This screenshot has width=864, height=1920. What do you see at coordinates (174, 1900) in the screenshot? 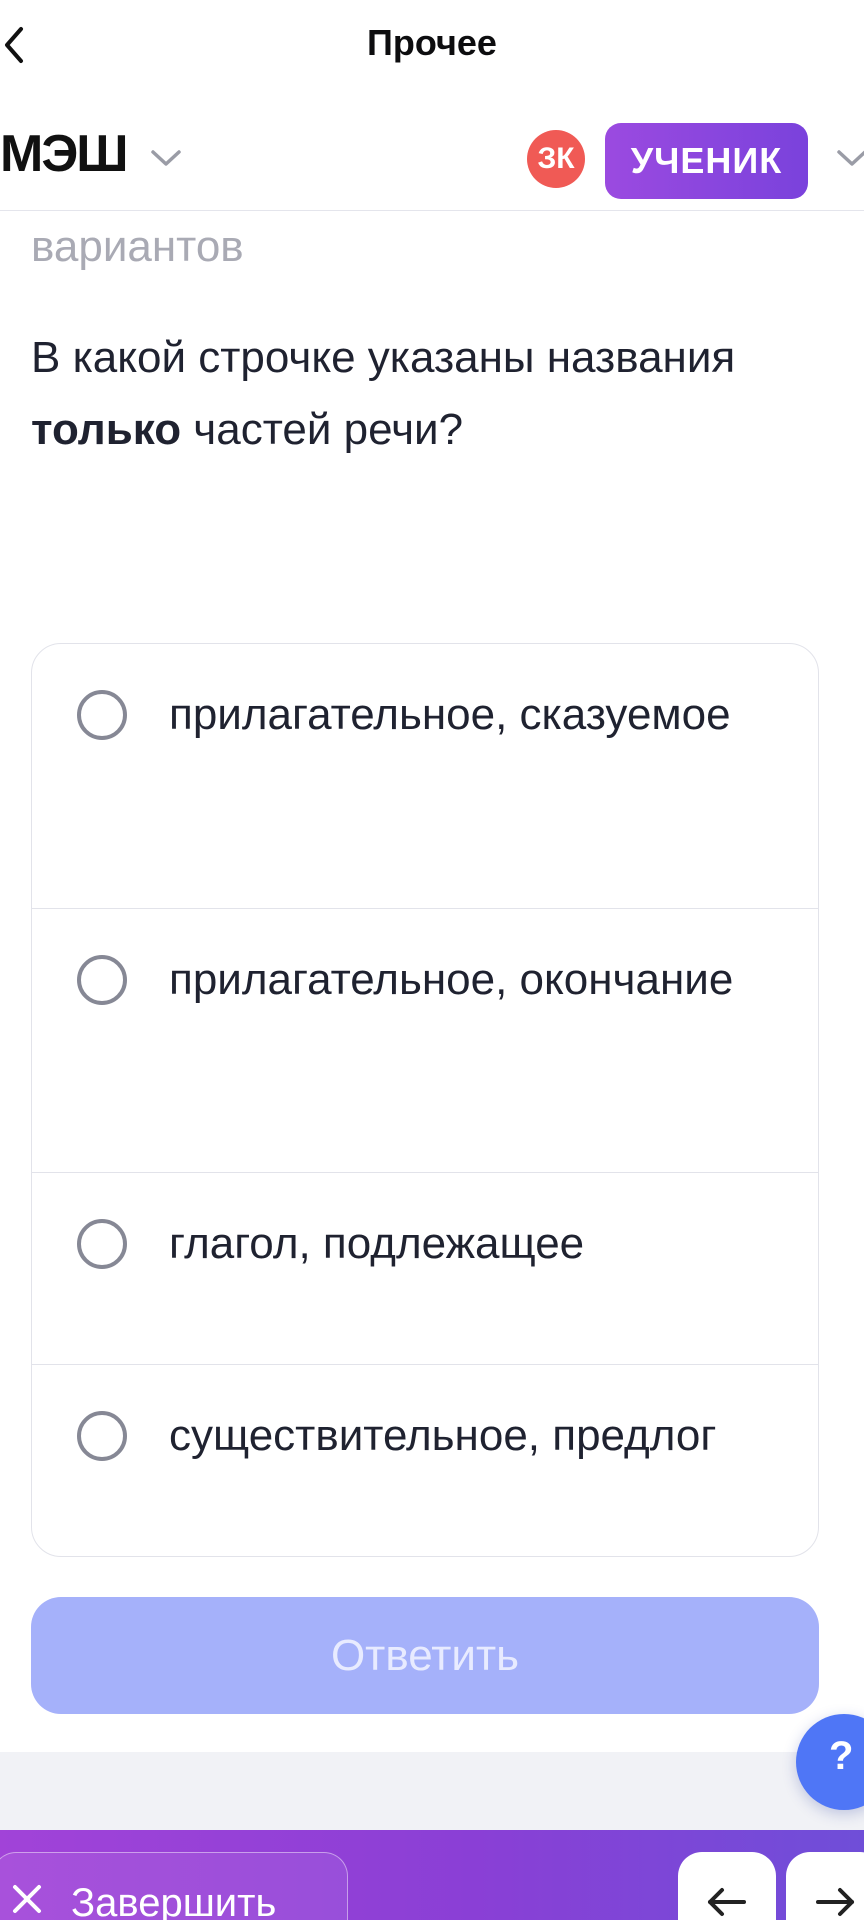
I see `finish-button-label: Завершить` at bounding box center [174, 1900].